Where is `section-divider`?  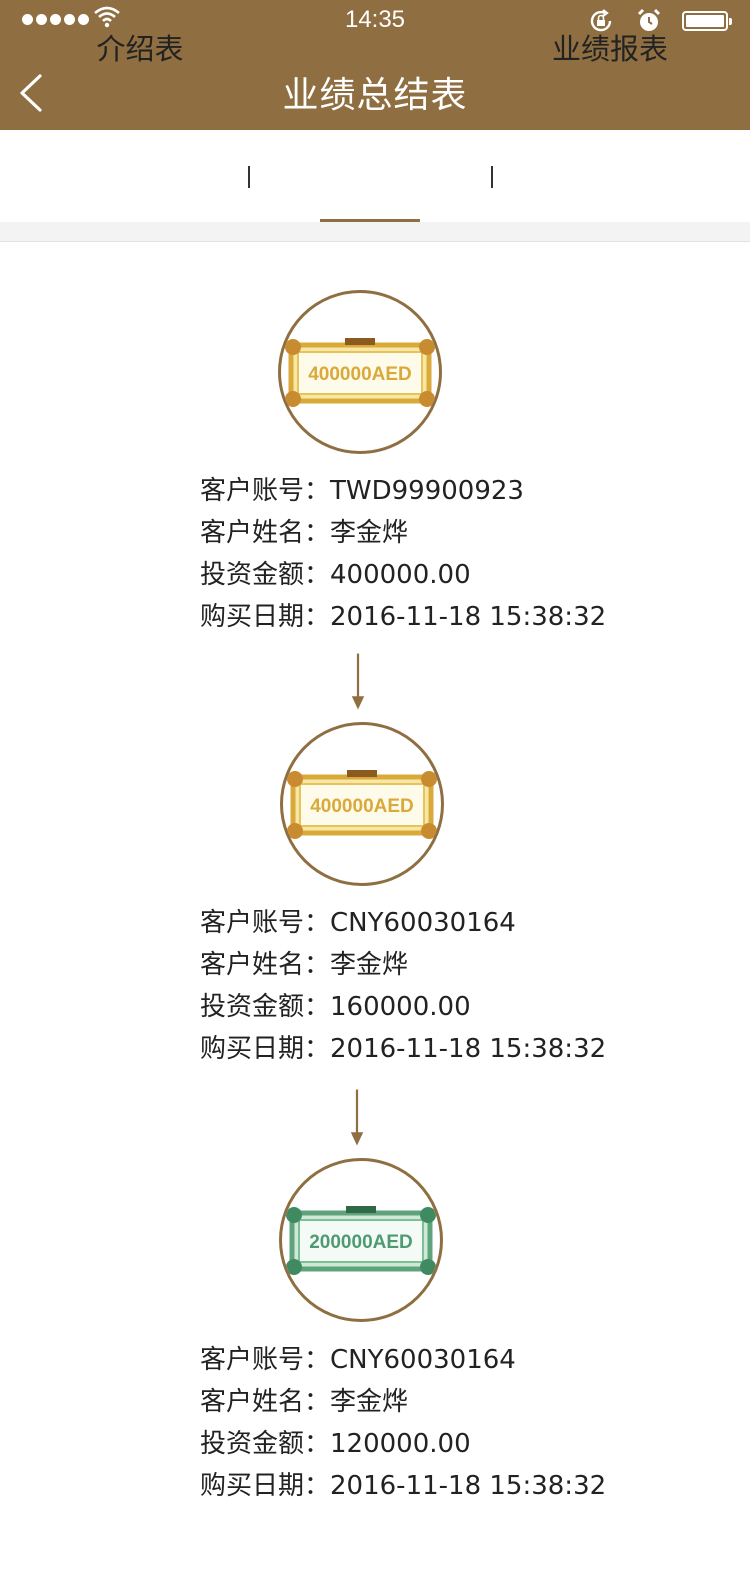
section-divider is located at coordinates (375, 232).